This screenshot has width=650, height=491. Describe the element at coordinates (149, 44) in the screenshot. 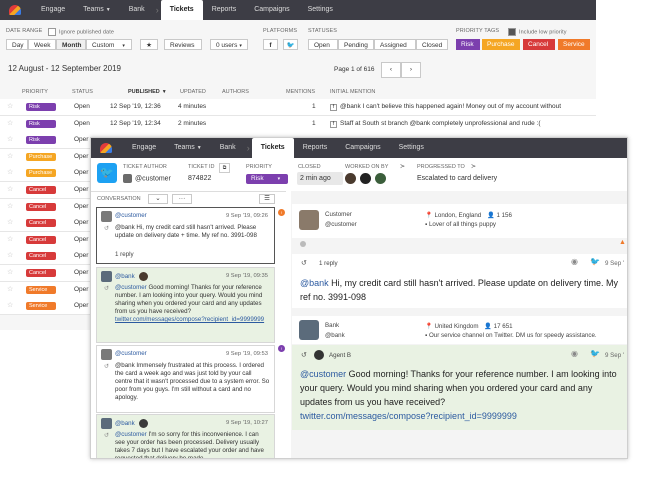

I see `star-filter-button: ★` at that location.